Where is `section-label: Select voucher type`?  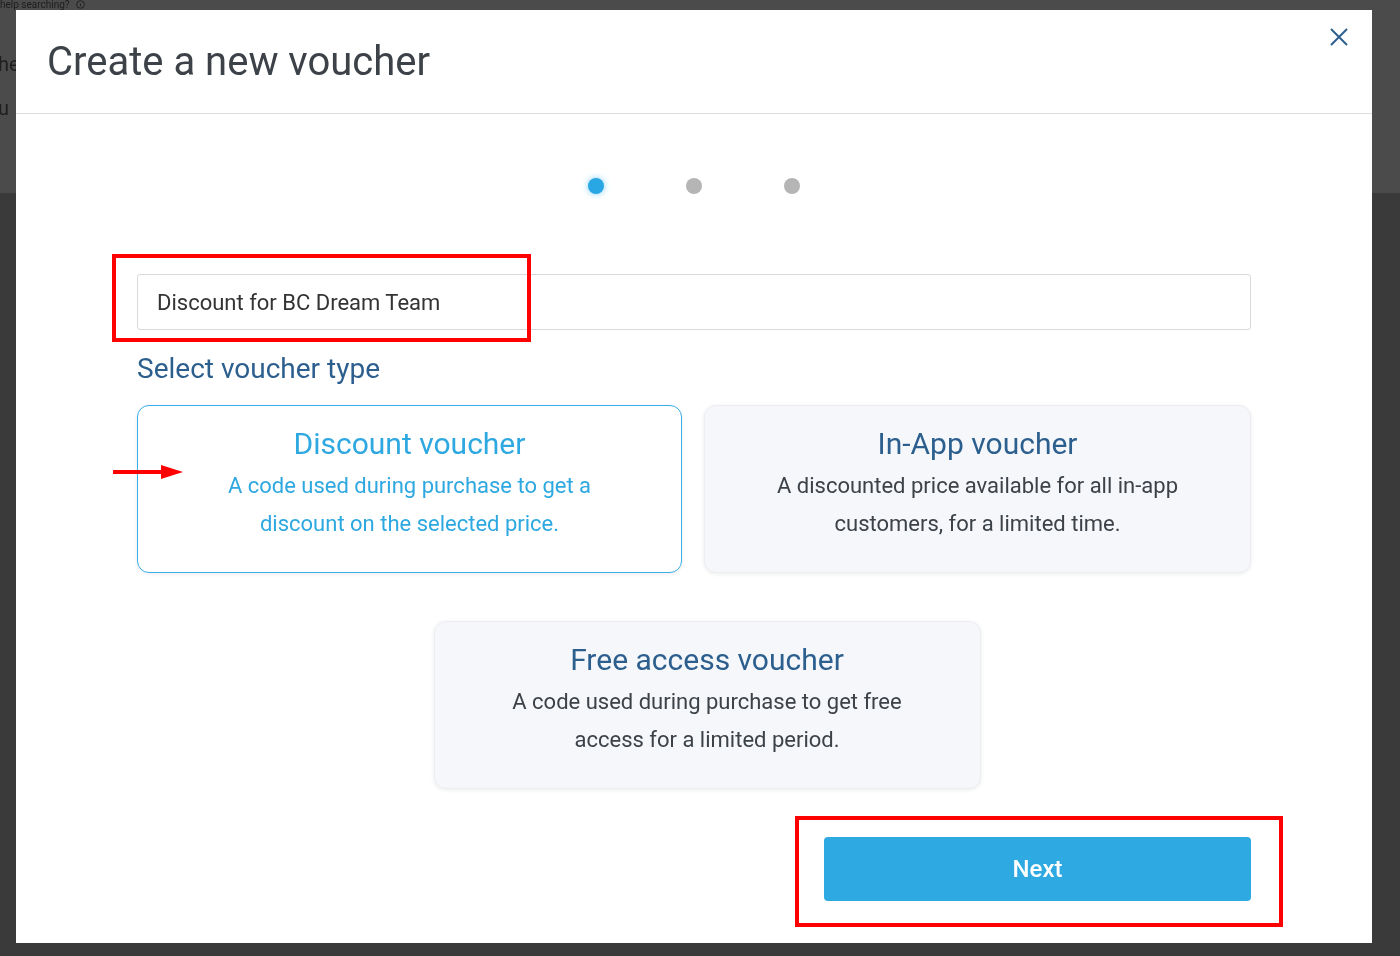
section-label: Select voucher type is located at coordinates (259, 368).